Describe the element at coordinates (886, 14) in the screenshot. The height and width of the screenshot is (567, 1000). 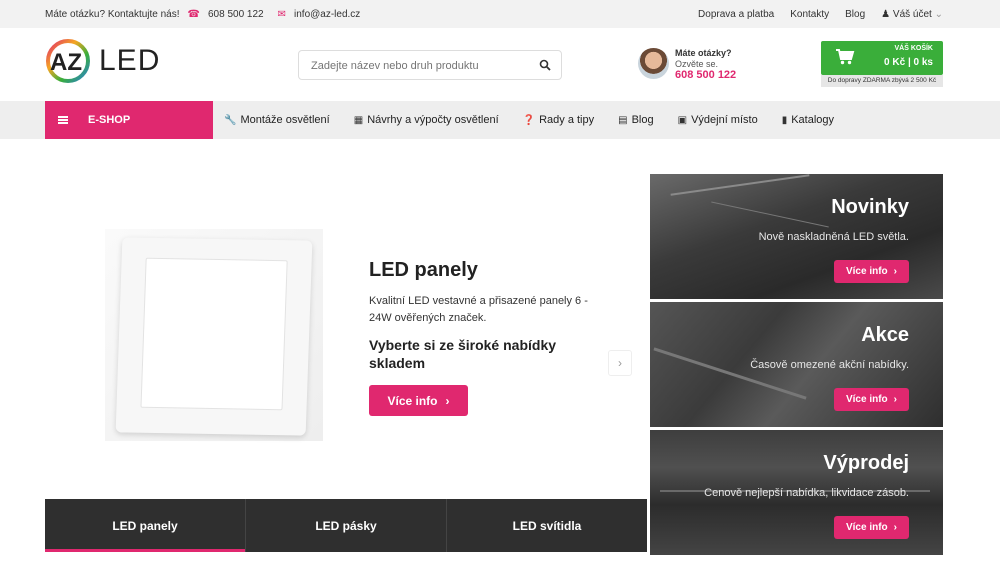
I see `user-icon: ♟` at that location.